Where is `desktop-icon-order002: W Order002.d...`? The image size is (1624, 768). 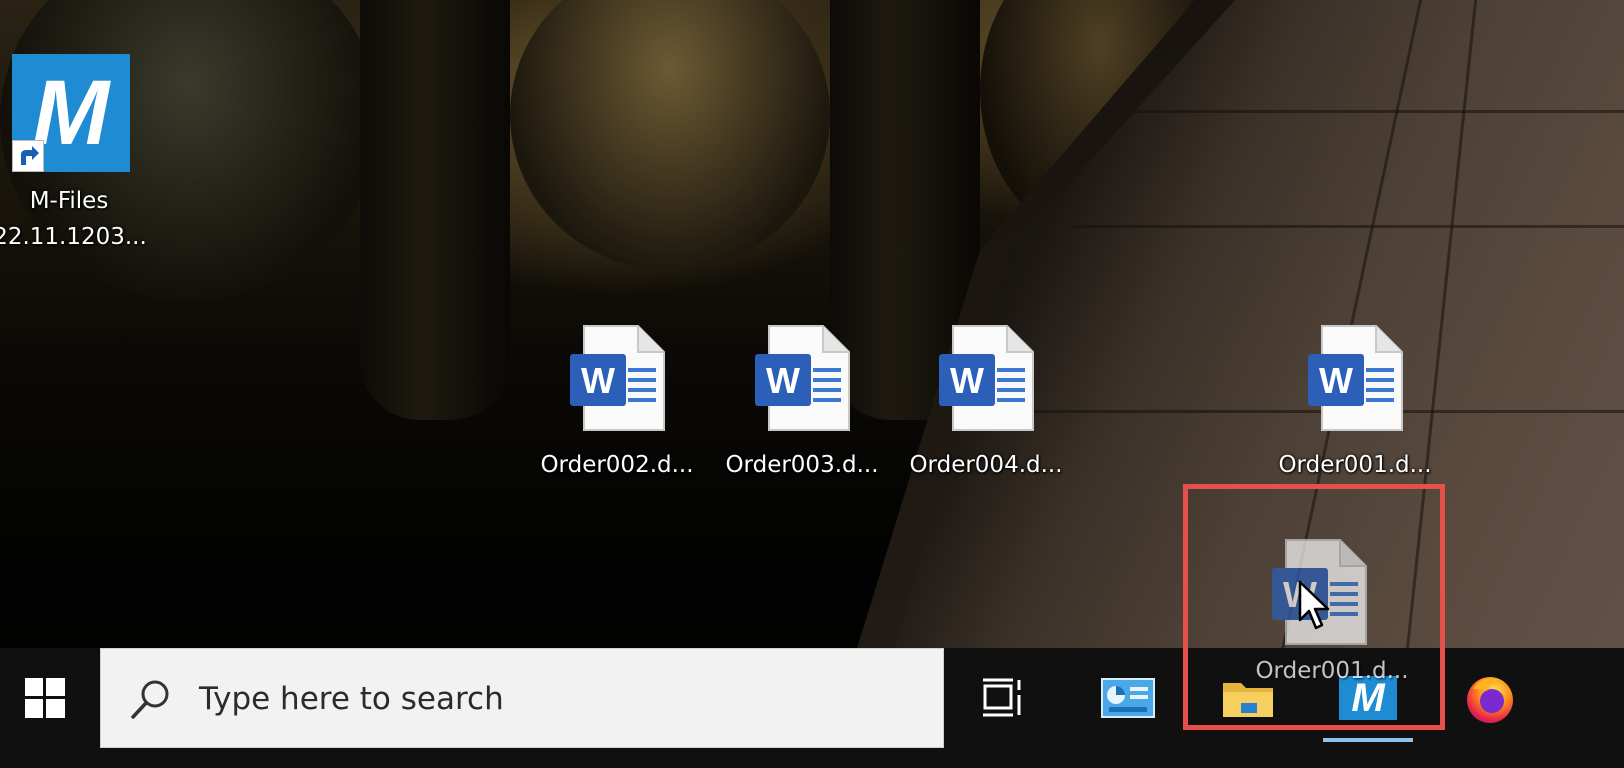 desktop-icon-order002: W Order002.d... is located at coordinates (617, 404).